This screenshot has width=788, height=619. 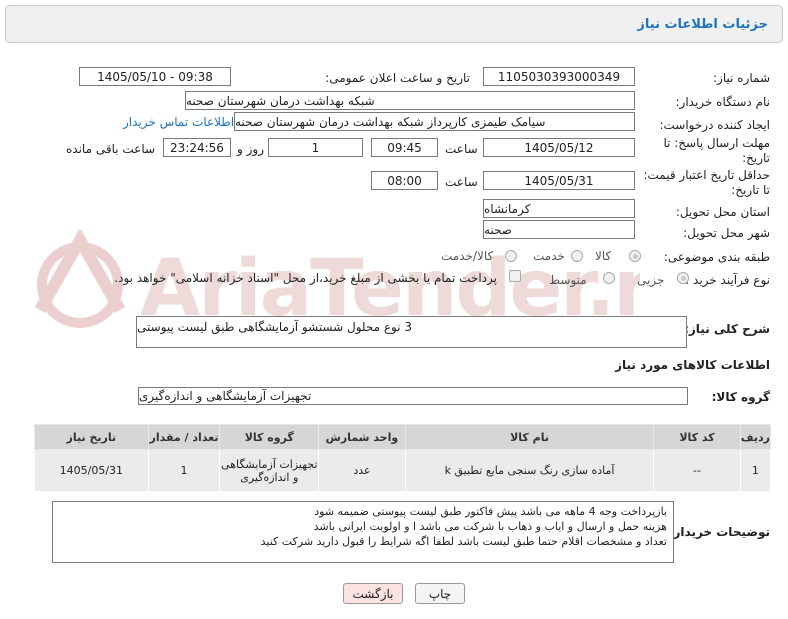 What do you see at coordinates (723, 102) in the screenshot?
I see `buyer-org-label: نام دستگاه خریدار:` at bounding box center [723, 102].